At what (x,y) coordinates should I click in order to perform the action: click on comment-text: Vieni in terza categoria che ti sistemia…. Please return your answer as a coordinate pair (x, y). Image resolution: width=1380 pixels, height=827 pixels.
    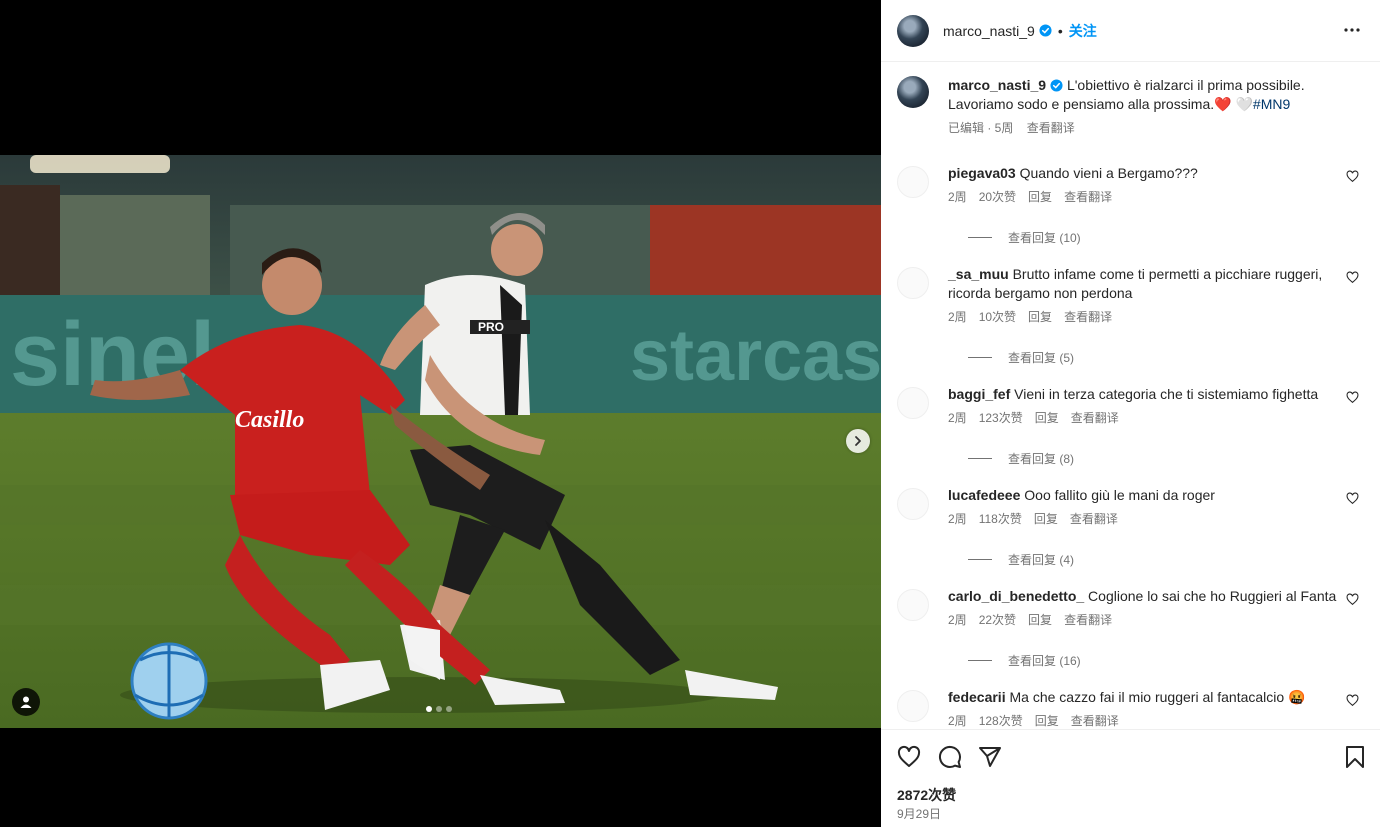
    Looking at the image, I should click on (1166, 394).